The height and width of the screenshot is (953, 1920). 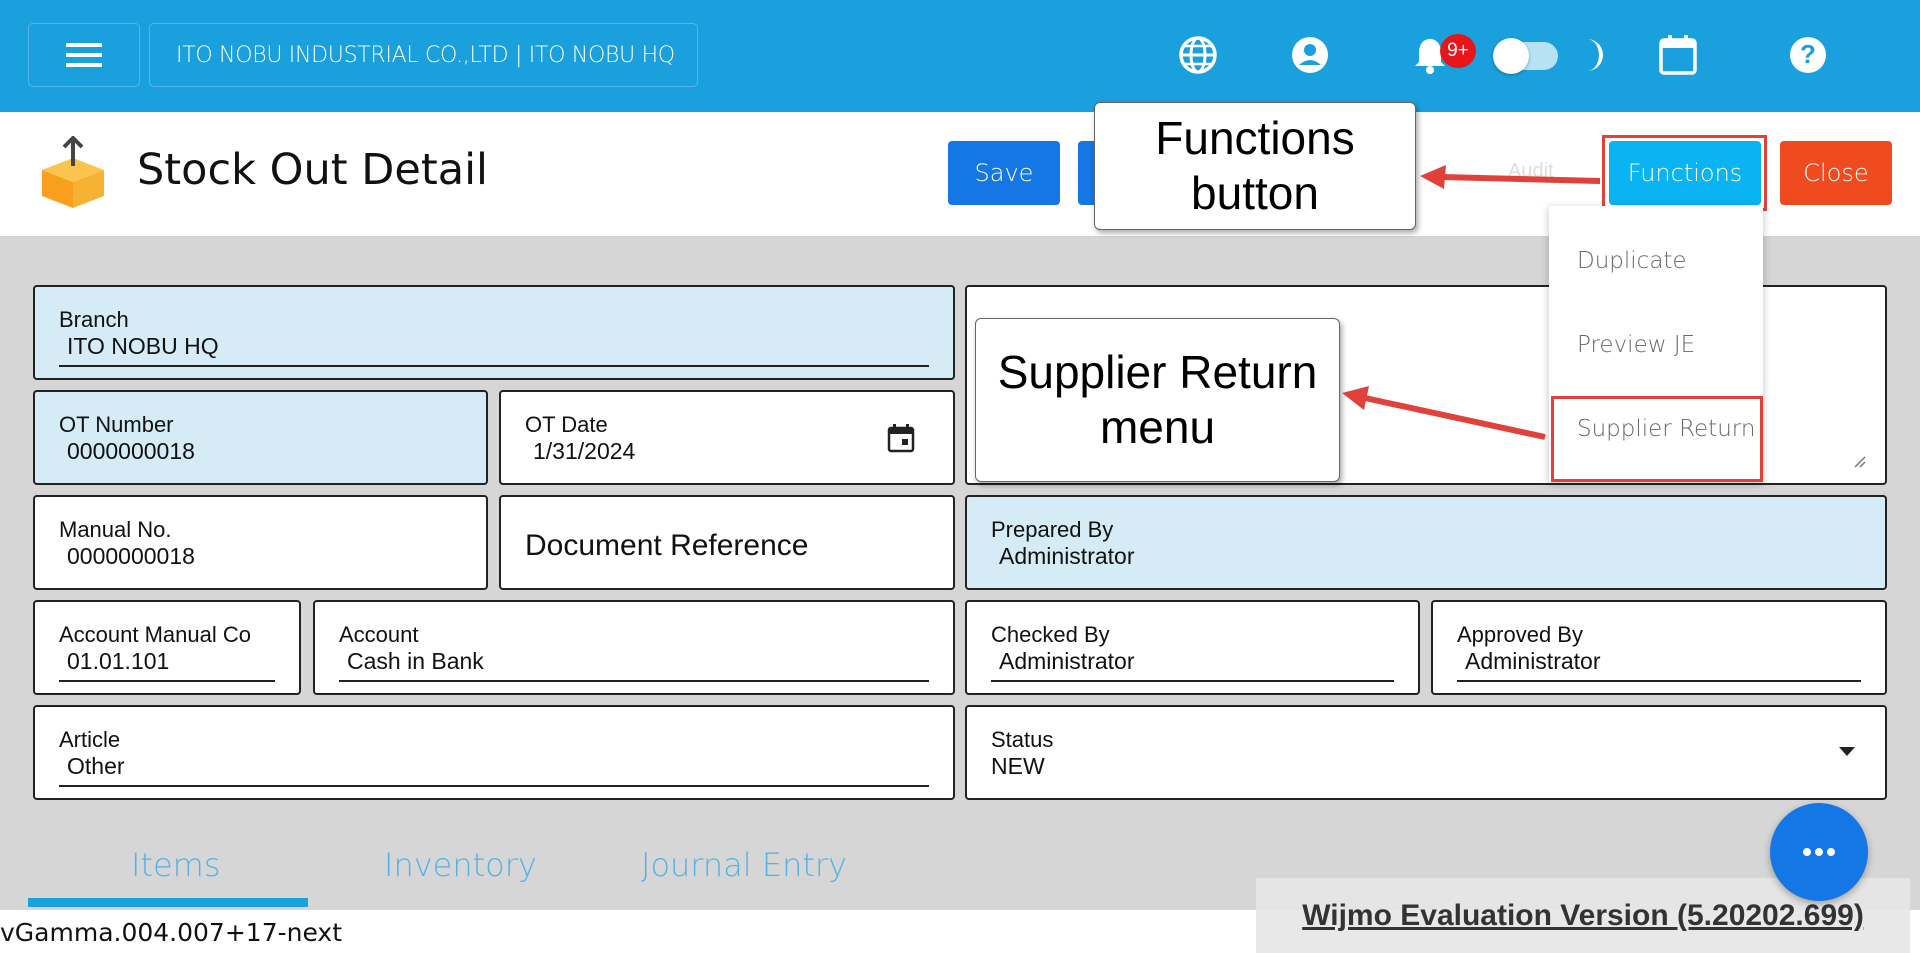 I want to click on status-label: Status, so click(x=1022, y=739).